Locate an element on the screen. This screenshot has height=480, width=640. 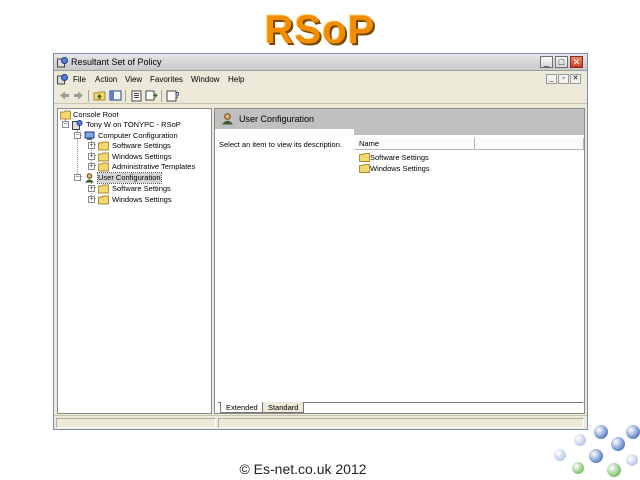
export-list-icon is located at coordinates (151, 95).